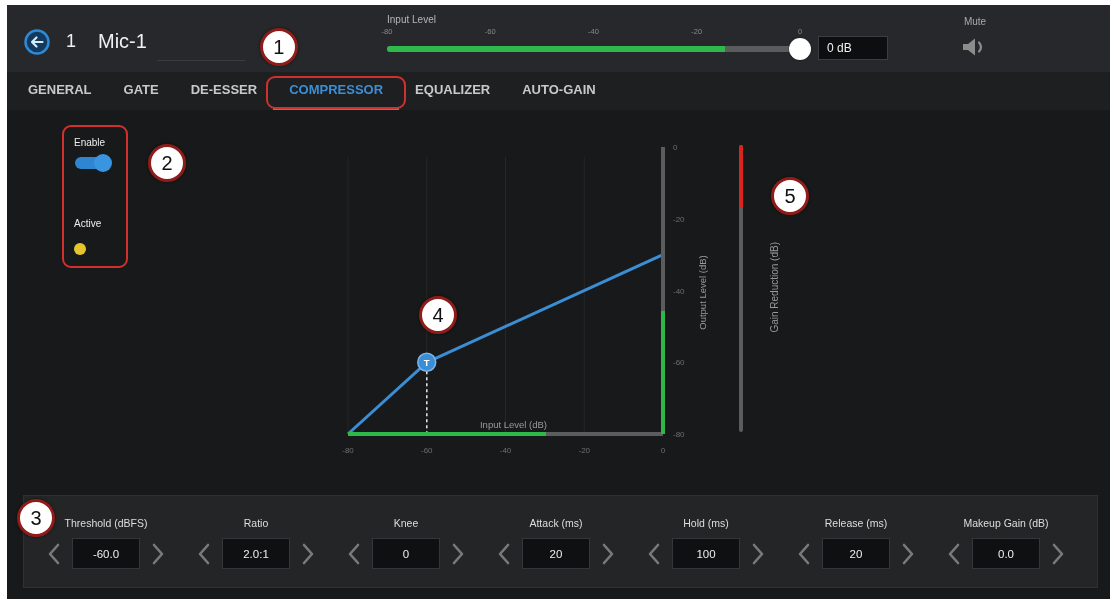  I want to click on gain-value-field: 0 dB, so click(853, 48).